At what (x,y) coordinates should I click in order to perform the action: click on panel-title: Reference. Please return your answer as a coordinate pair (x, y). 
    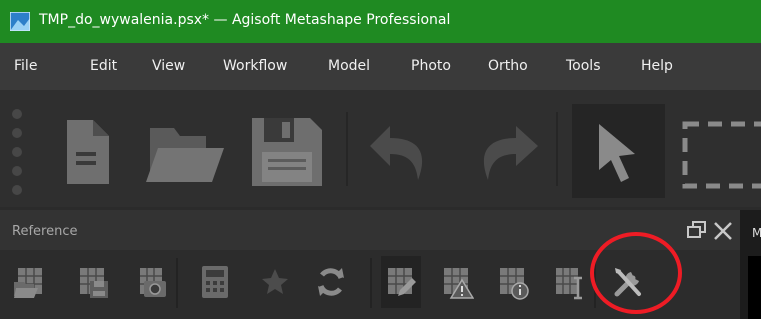
    Looking at the image, I should click on (45, 231).